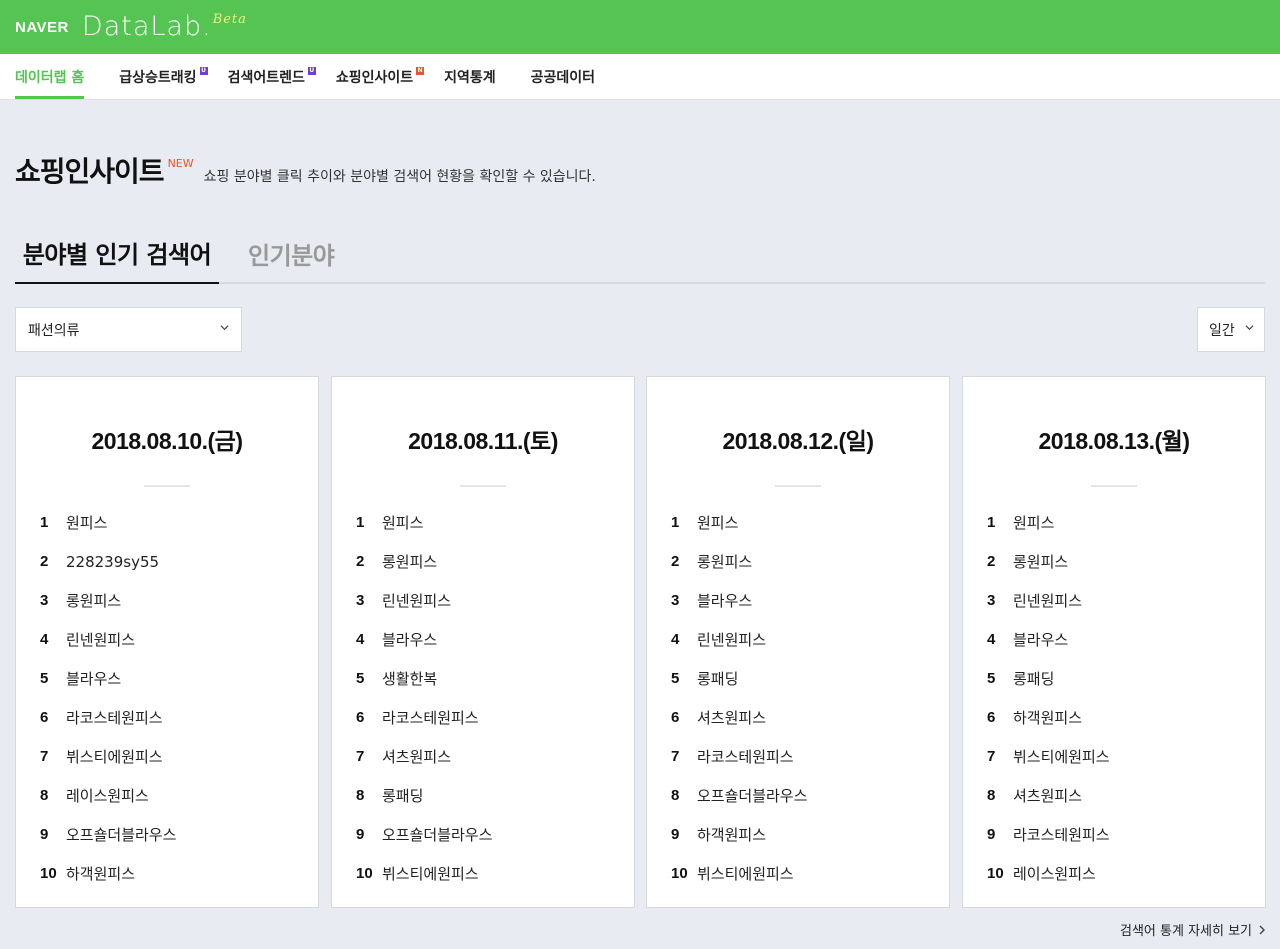 This screenshot has width=1280, height=949. What do you see at coordinates (360, 639) in the screenshot?
I see `rank-number: 4` at bounding box center [360, 639].